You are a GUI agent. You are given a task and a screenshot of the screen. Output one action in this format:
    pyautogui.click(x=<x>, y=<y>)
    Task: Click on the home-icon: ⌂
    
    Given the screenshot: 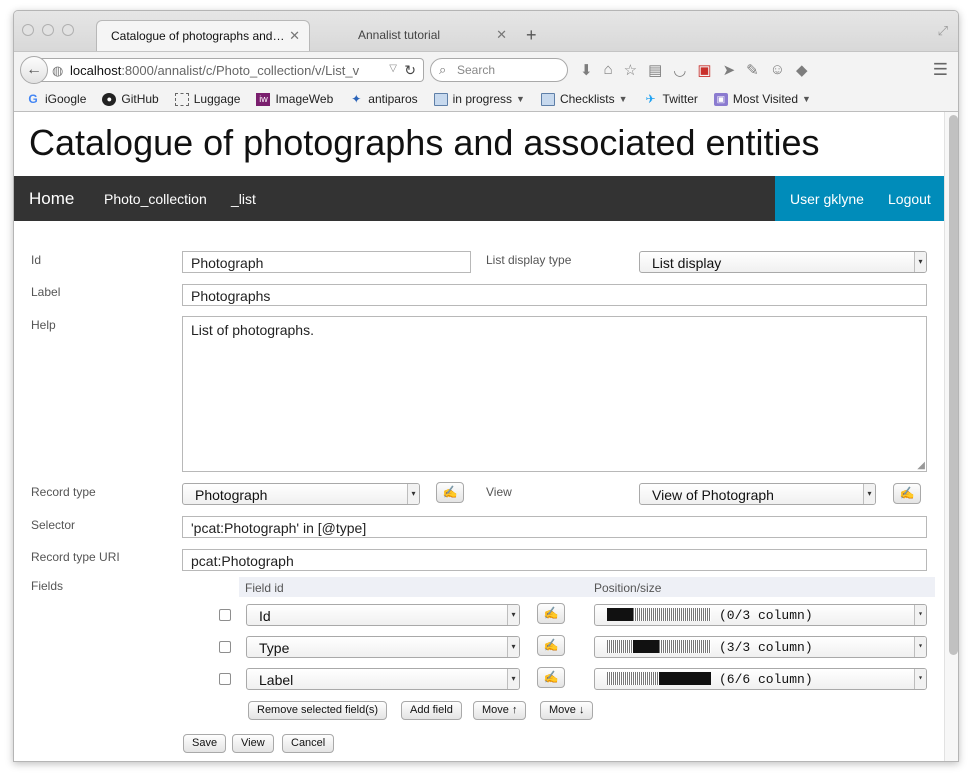 What is the action you would take?
    pyautogui.click(x=608, y=70)
    